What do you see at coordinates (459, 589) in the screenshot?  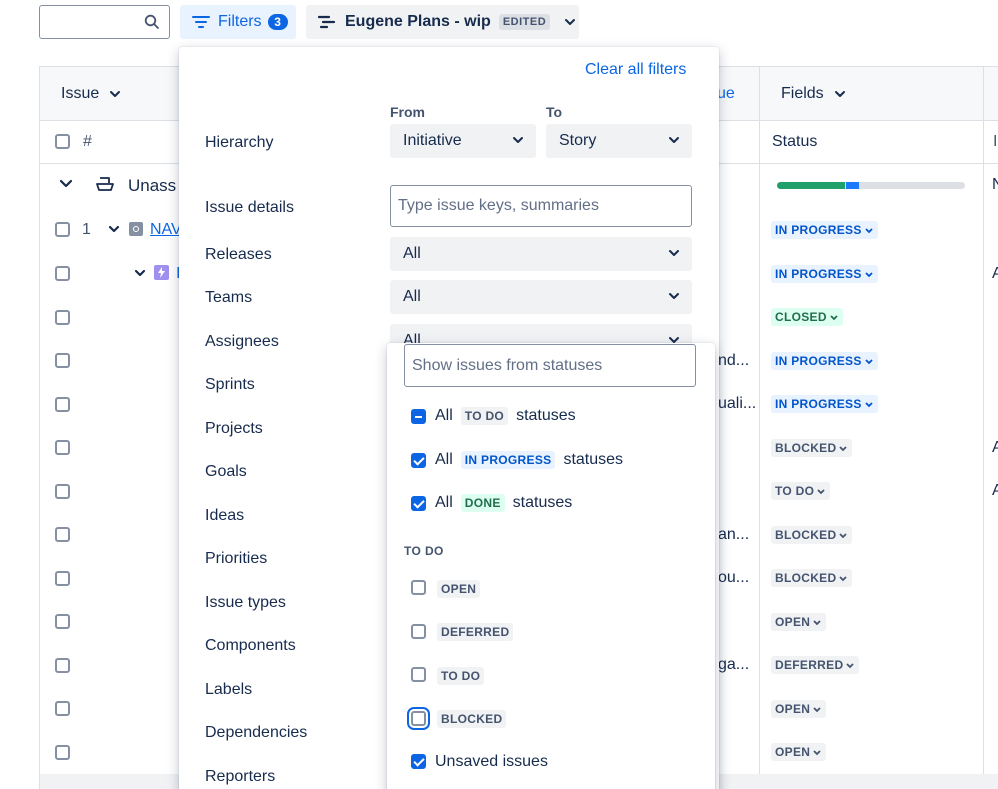 I see `status-open-lozenge: OPEN` at bounding box center [459, 589].